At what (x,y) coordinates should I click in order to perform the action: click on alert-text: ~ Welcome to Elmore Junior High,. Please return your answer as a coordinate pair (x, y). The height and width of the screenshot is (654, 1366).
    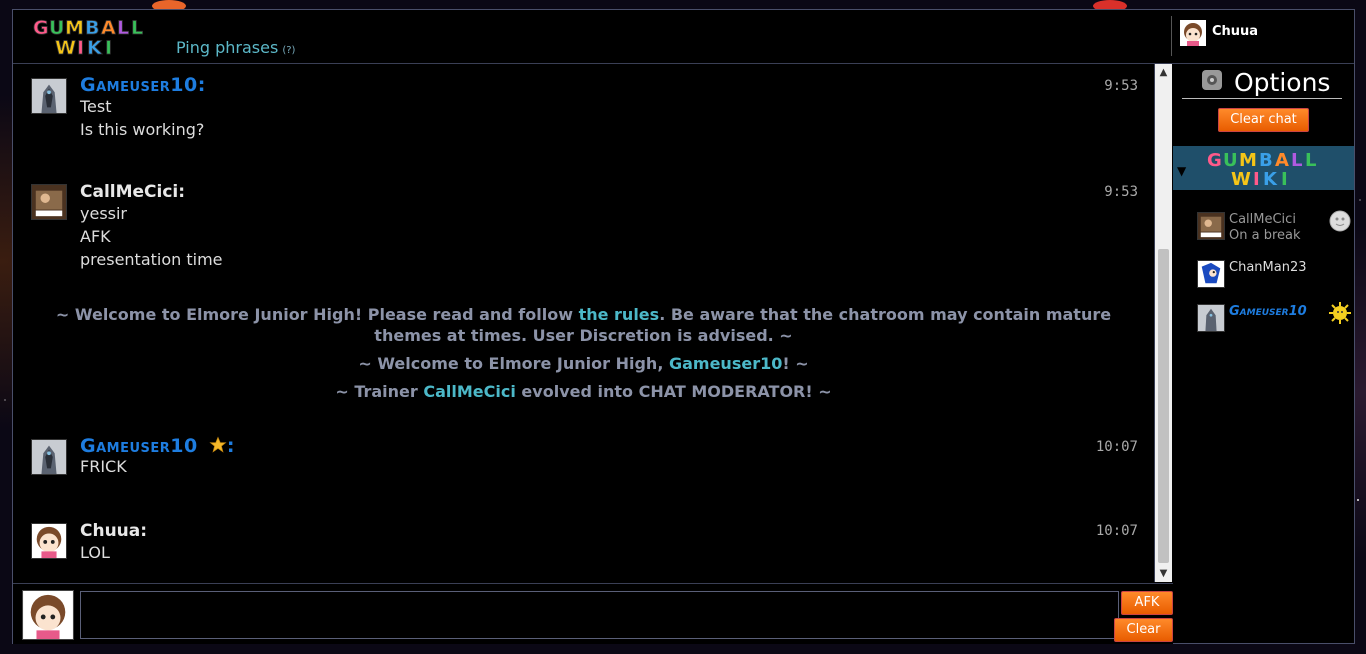
    Looking at the image, I should click on (513, 363).